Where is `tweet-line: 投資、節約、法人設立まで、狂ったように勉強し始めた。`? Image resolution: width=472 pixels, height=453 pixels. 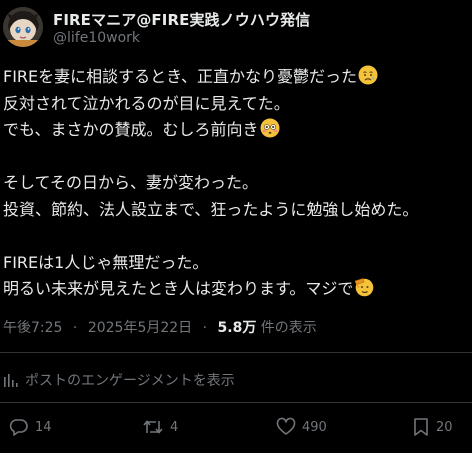
tweet-line: 投資、節約、法人設立まで、狂ったように勉強し始めた。 is located at coordinates (235, 210).